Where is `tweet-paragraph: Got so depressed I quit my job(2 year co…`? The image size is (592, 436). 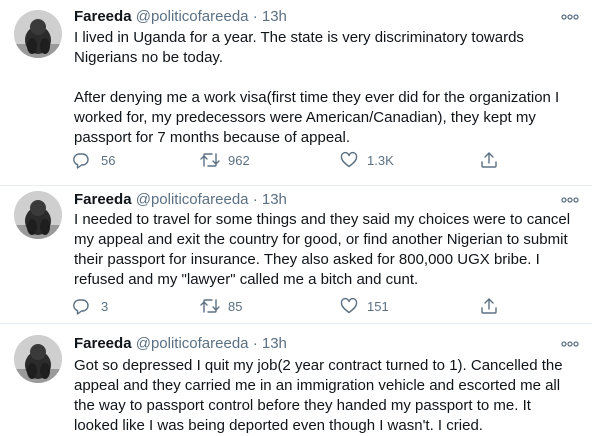
tweet-paragraph: Got so depressed I quit my job(2 year co… is located at coordinates (318, 395).